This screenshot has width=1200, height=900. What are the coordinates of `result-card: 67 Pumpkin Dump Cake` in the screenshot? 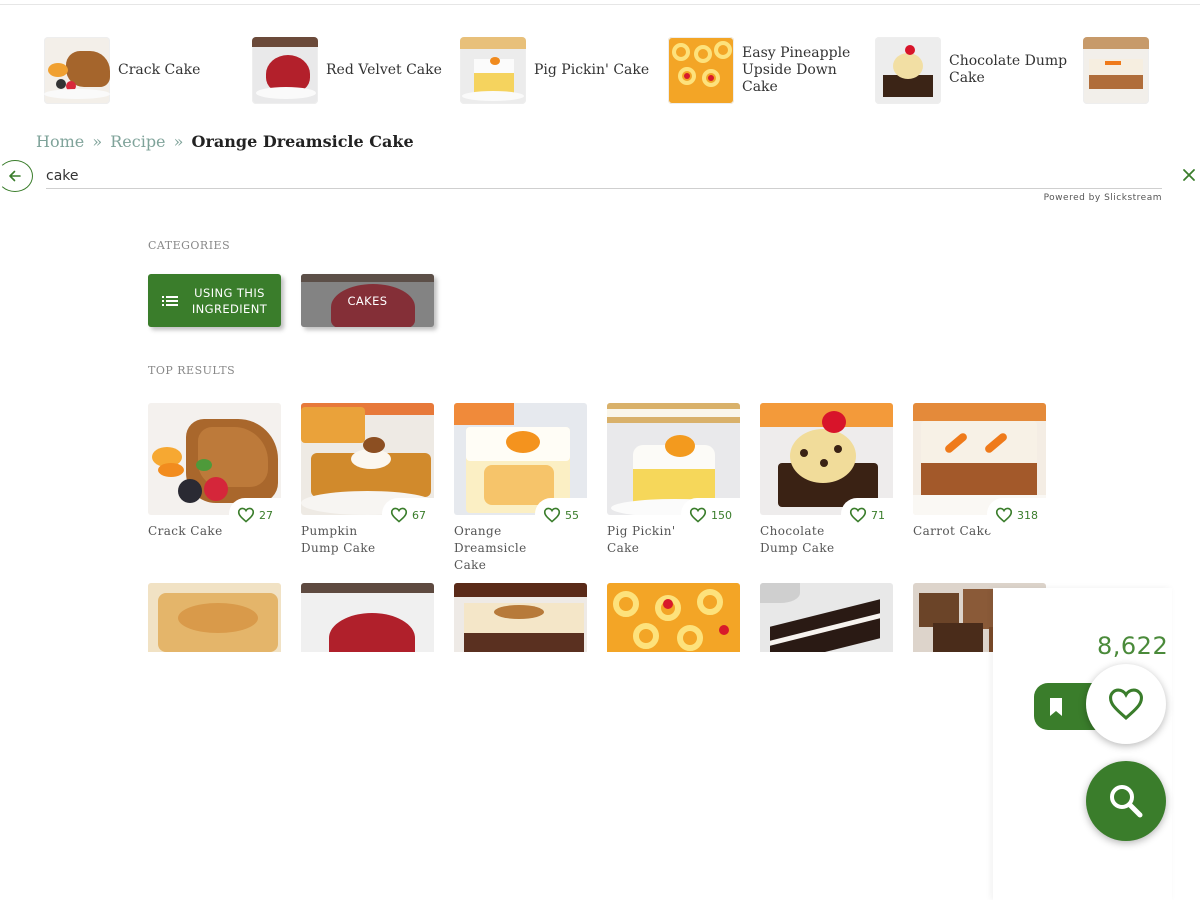 It's located at (367, 480).